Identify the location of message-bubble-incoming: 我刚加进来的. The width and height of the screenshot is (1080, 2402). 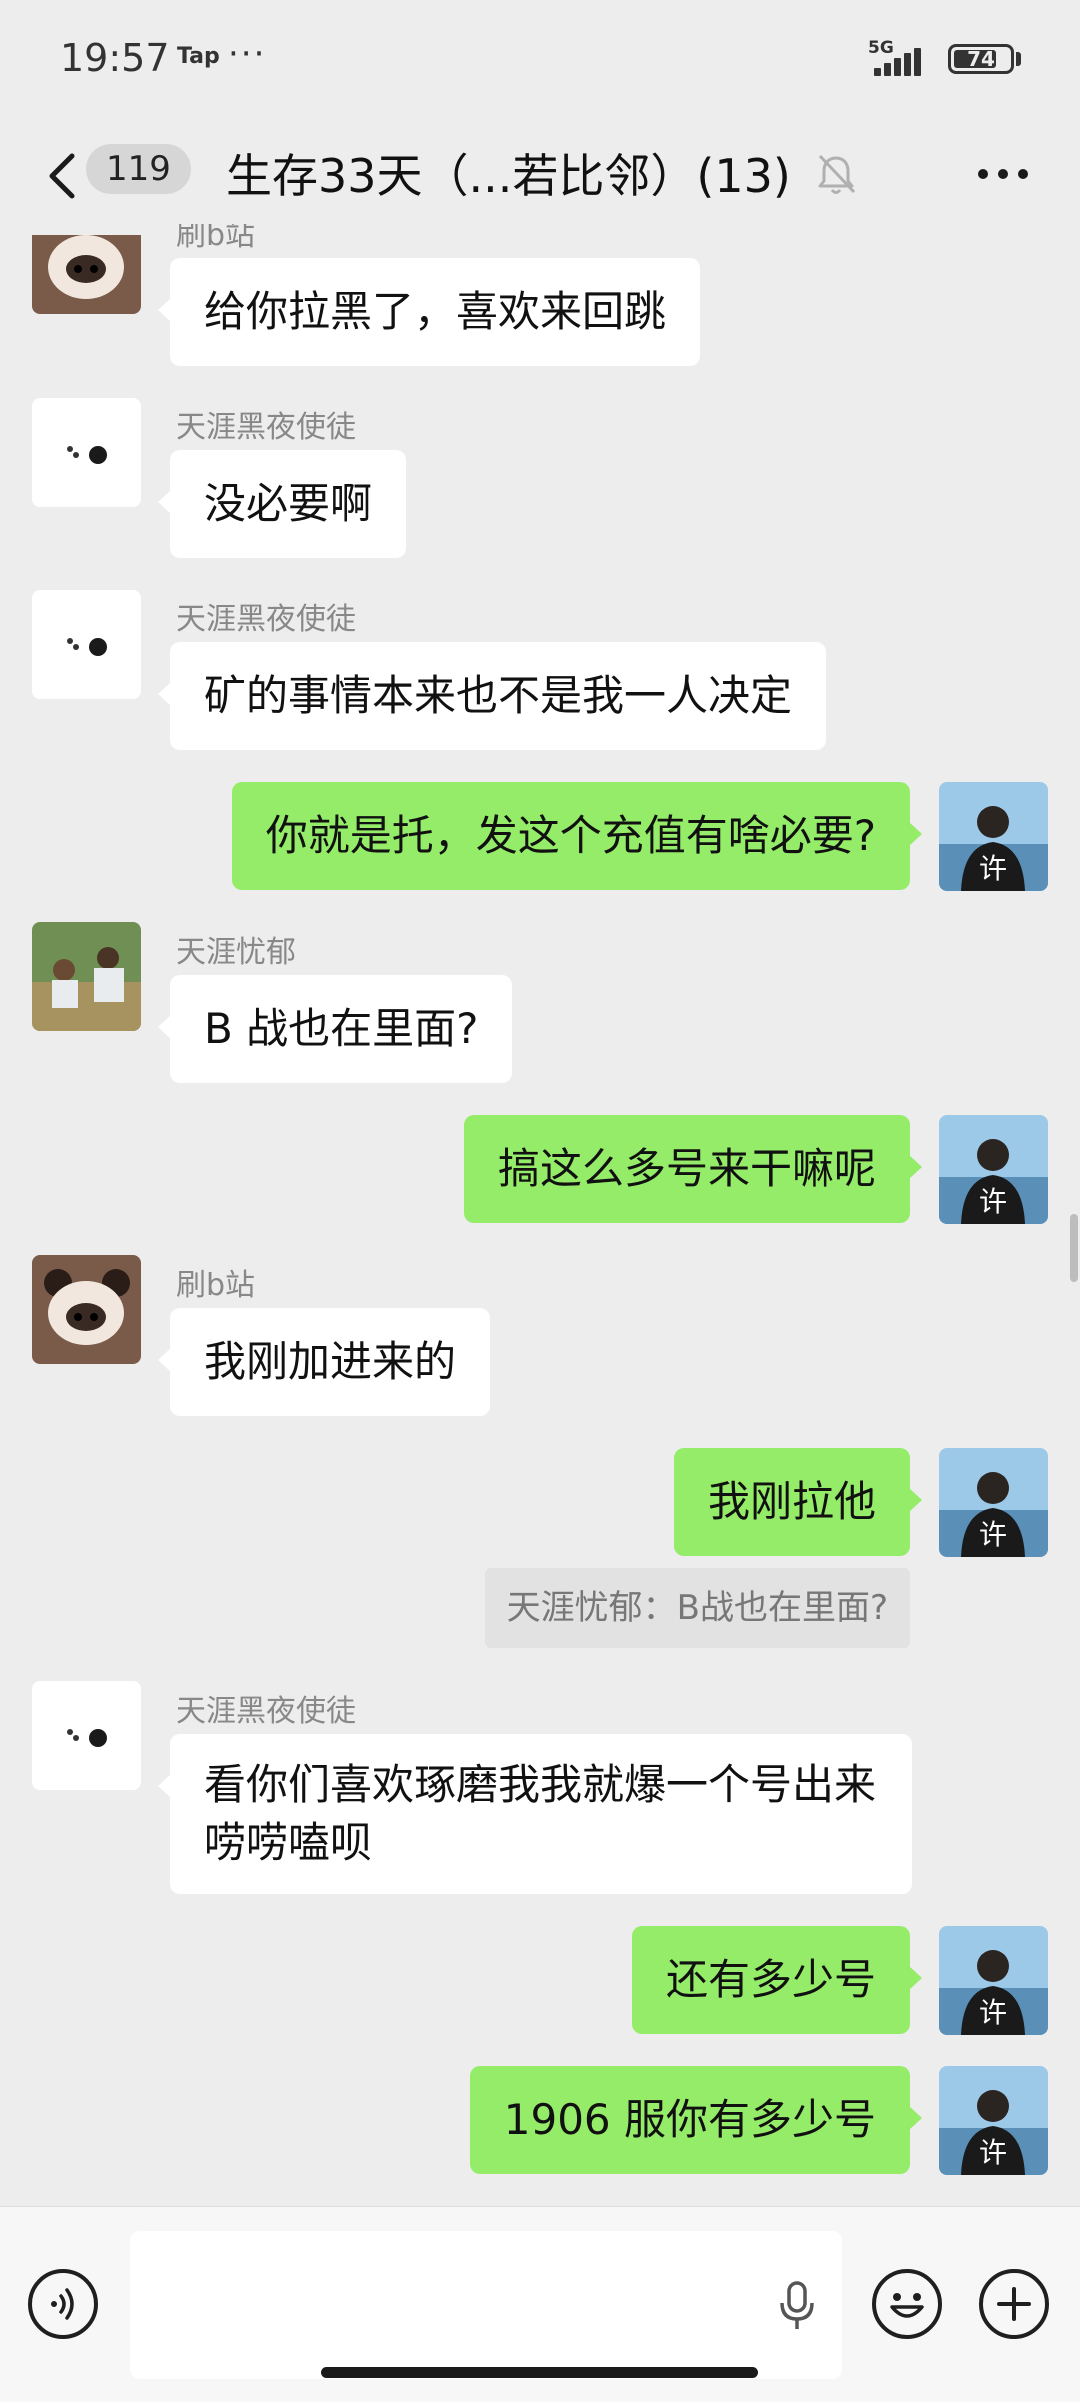
(324, 1362).